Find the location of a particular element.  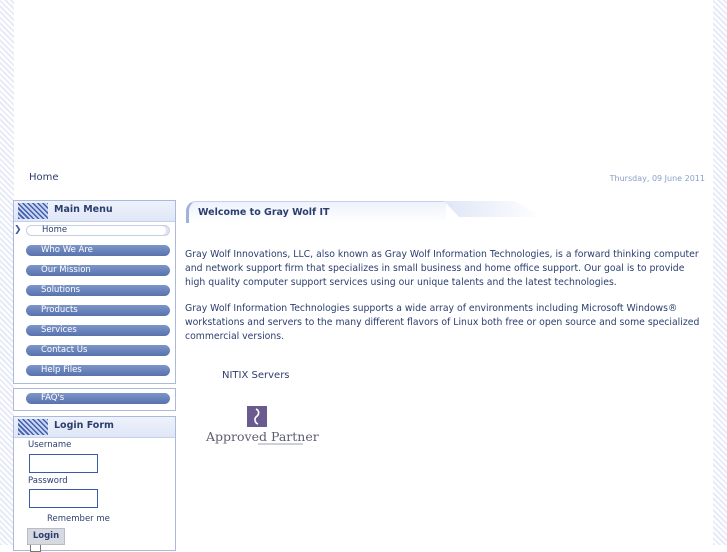

faq-module: FAQ's is located at coordinates (94, 399).